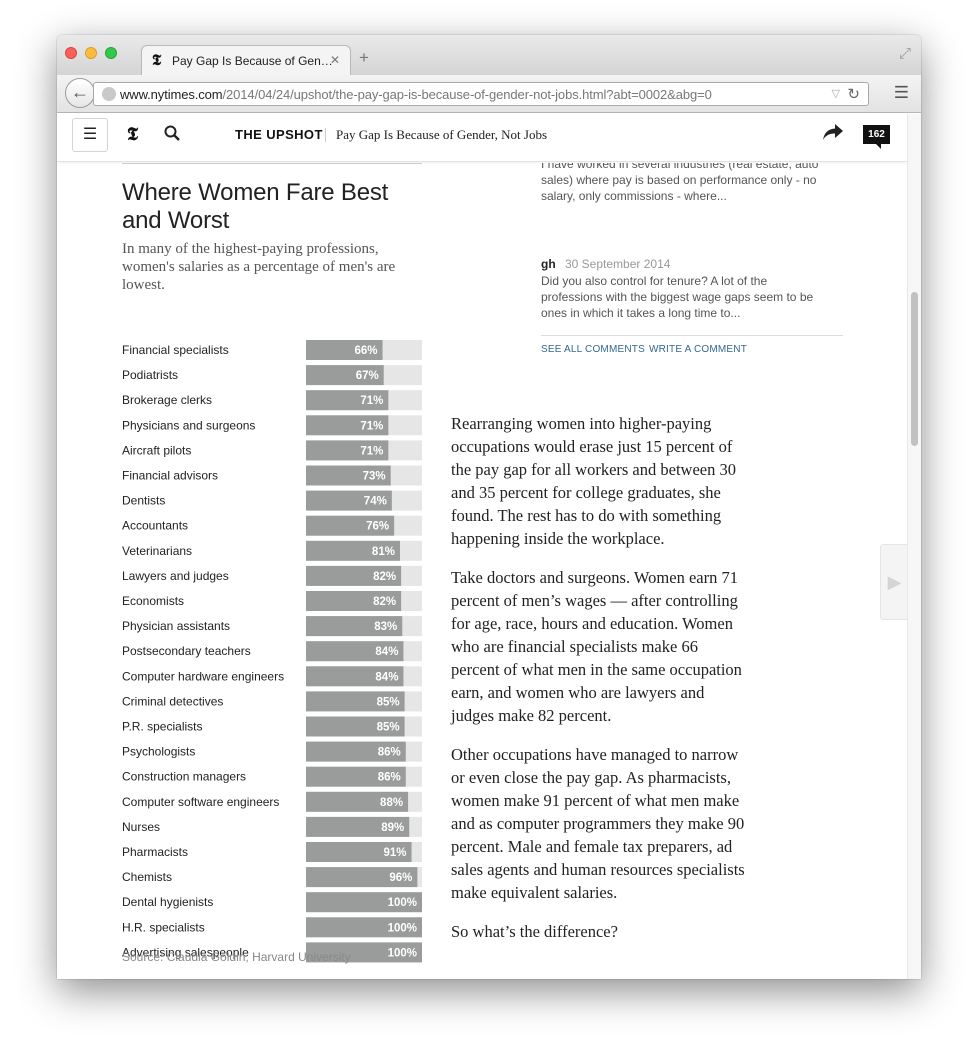  What do you see at coordinates (172, 701) in the screenshot?
I see `bar-category-label: Criminal detectives` at bounding box center [172, 701].